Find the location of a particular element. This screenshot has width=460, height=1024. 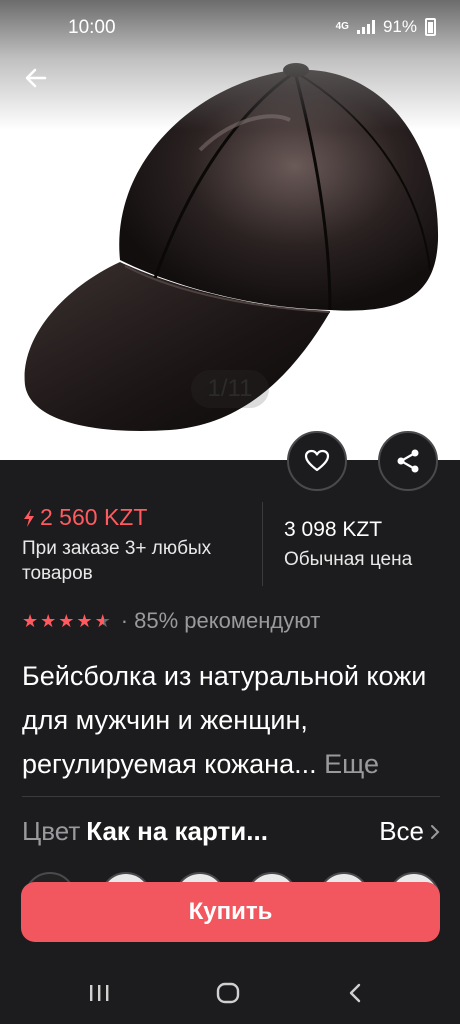

section-divider is located at coordinates (231, 796).